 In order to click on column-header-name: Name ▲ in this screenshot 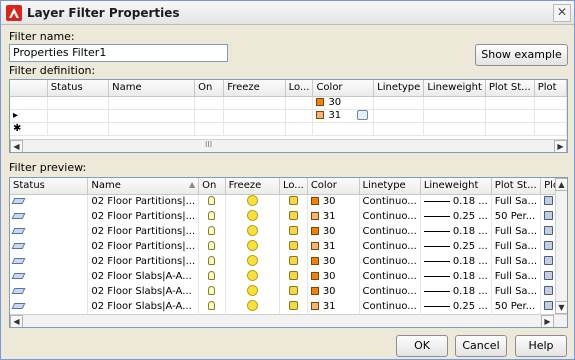, I will do `click(143, 186)`.